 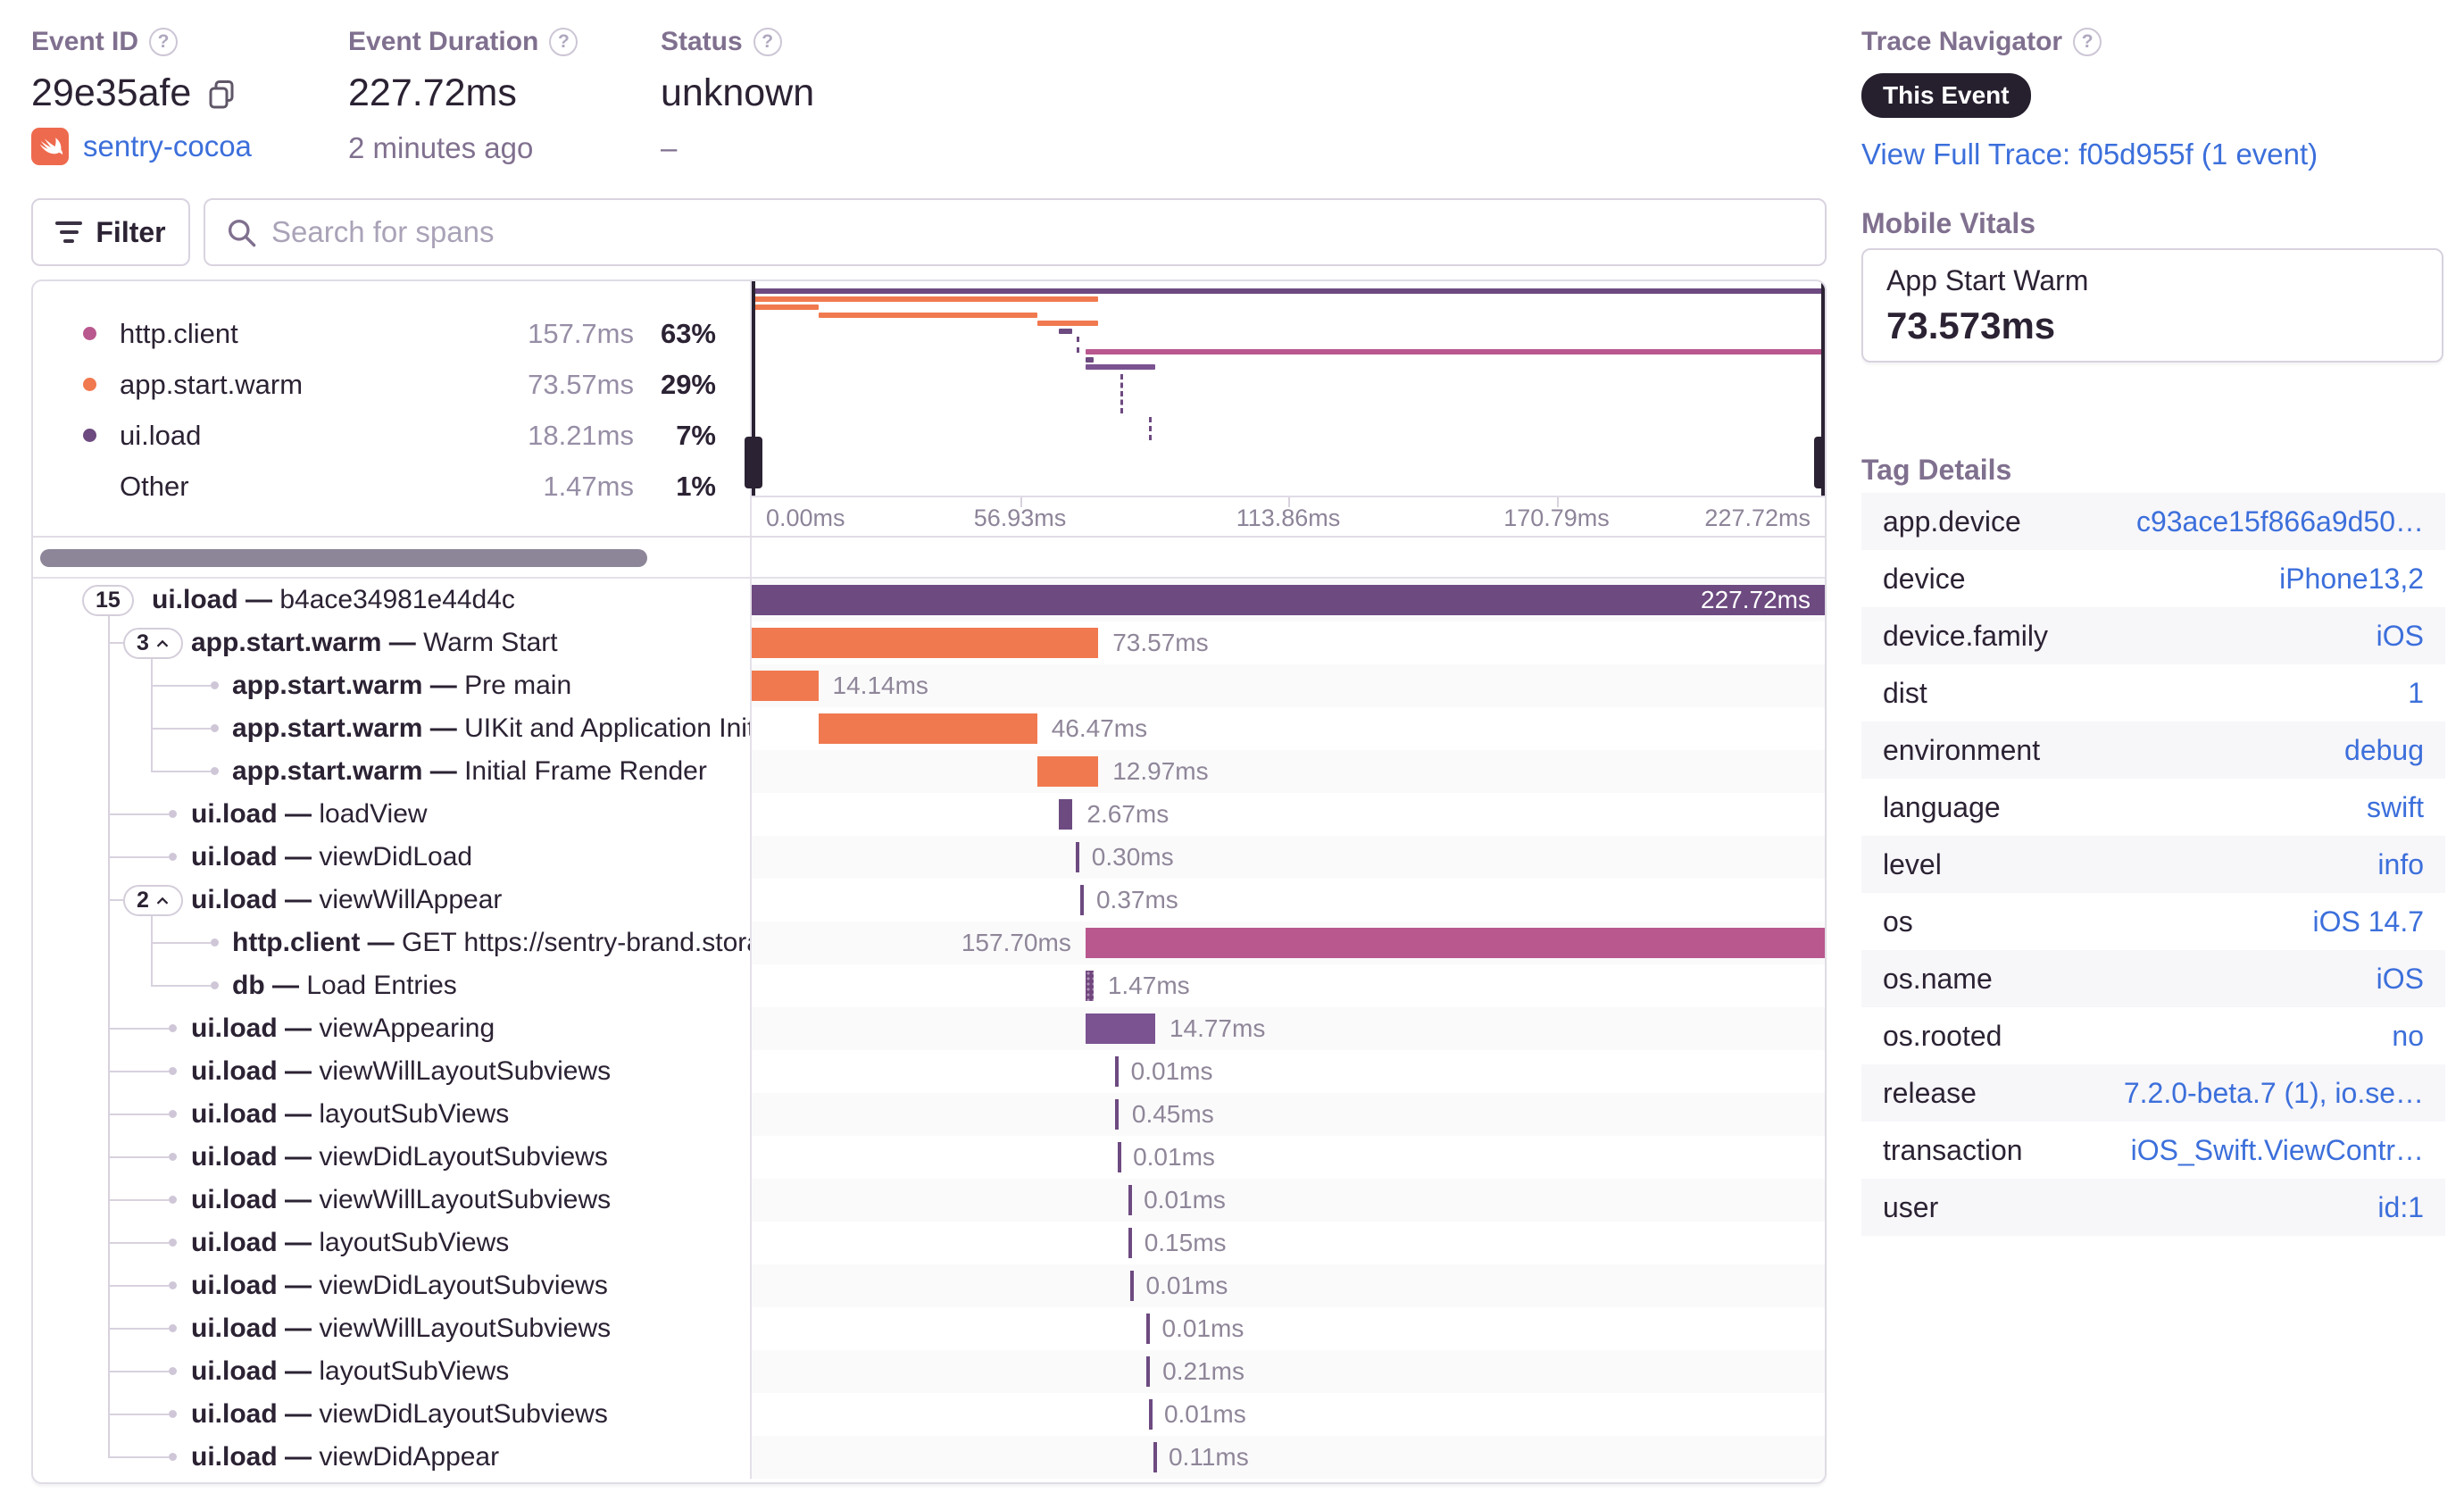 I want to click on copy-icon, so click(x=221, y=94).